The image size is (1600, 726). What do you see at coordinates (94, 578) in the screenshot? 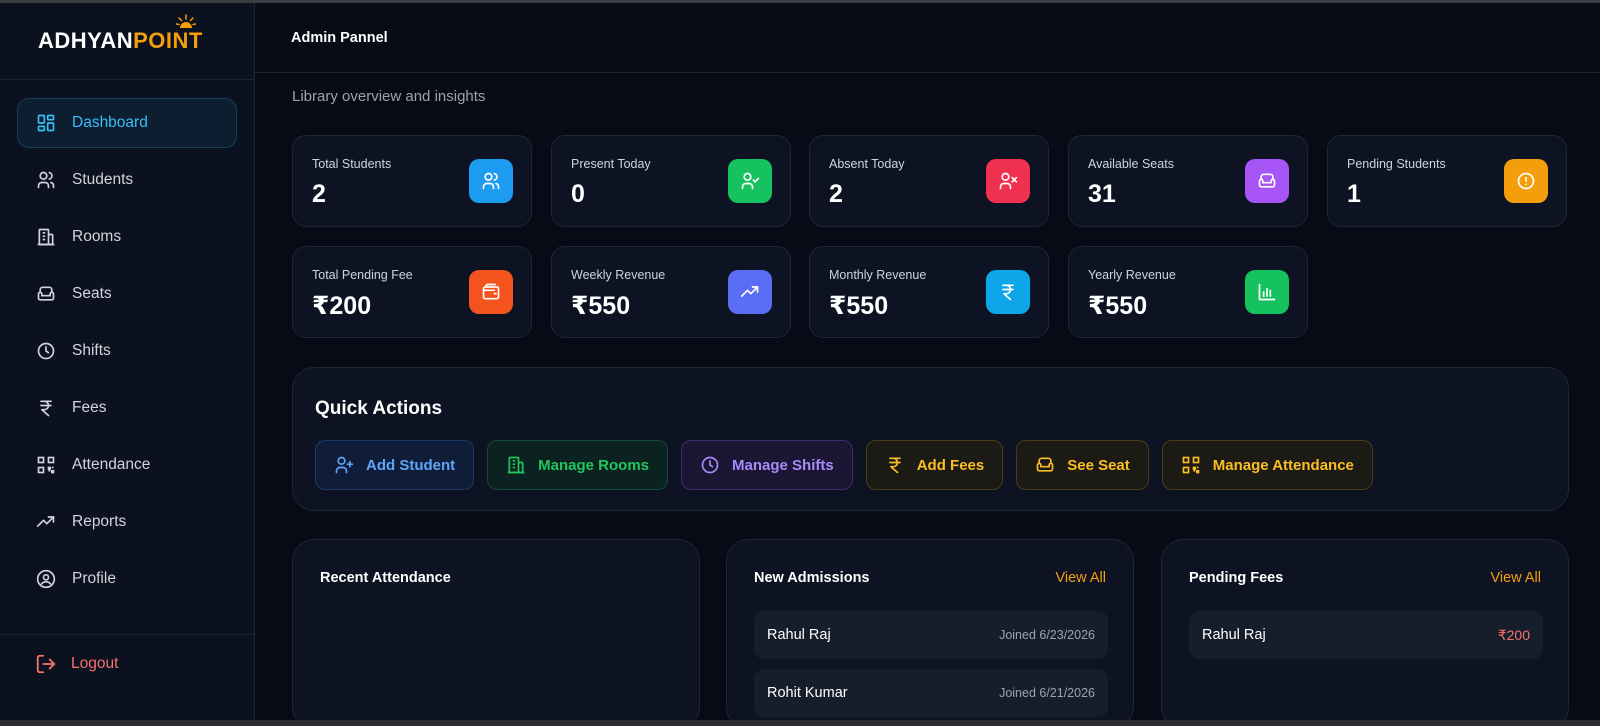
I see `sidebar-item-label: Profile` at bounding box center [94, 578].